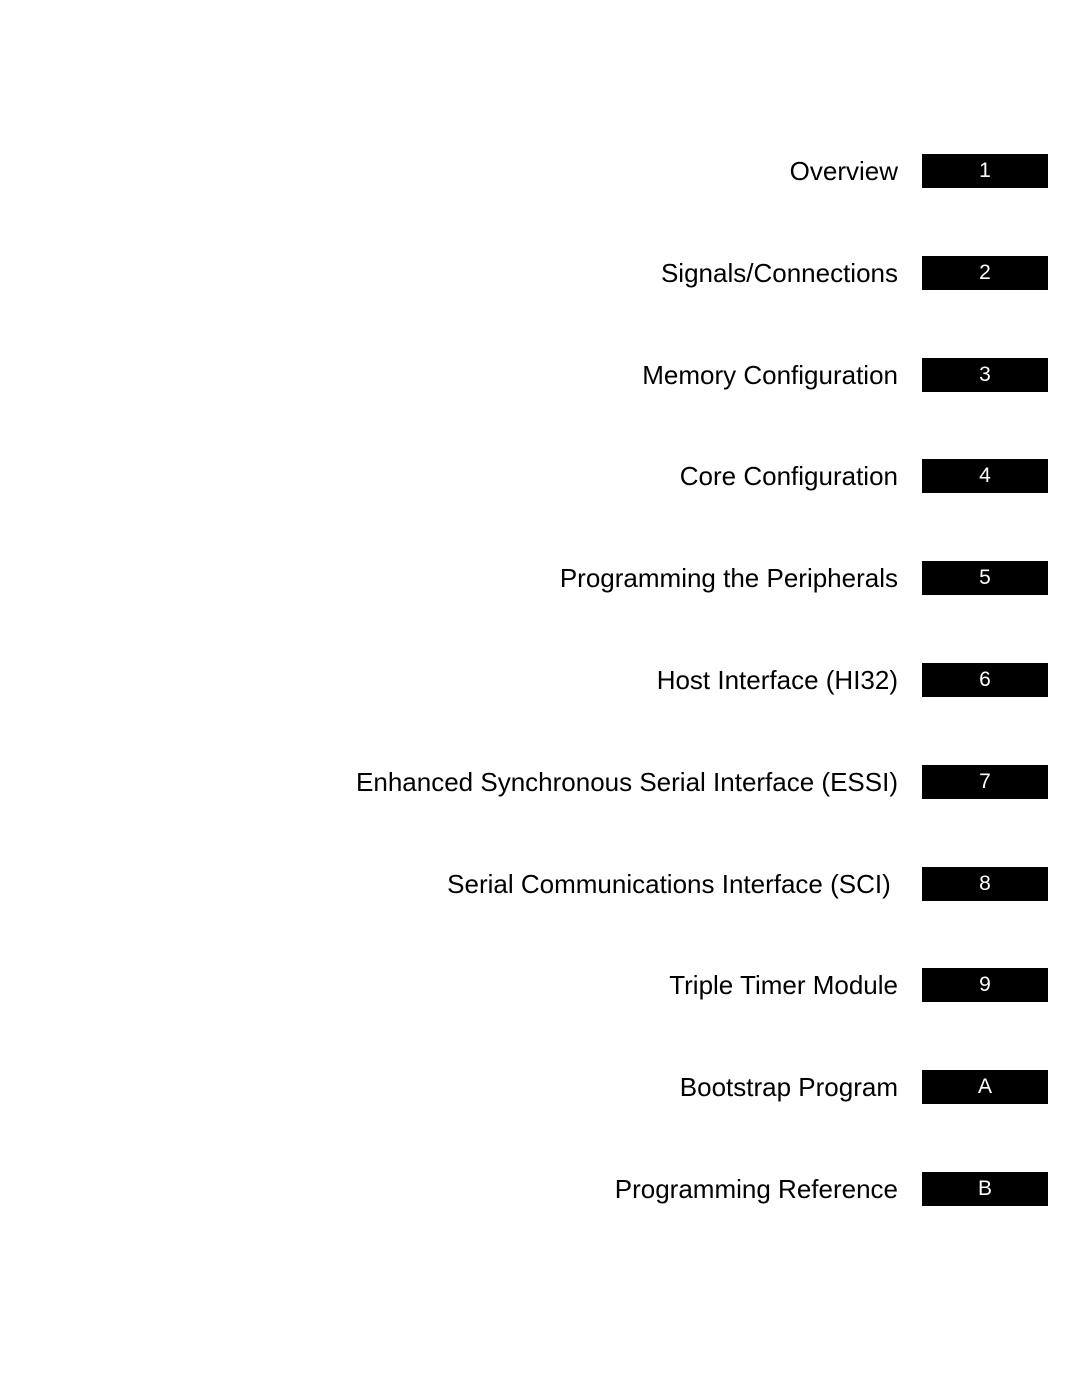  I want to click on chapter-marker: B, so click(985, 1188).